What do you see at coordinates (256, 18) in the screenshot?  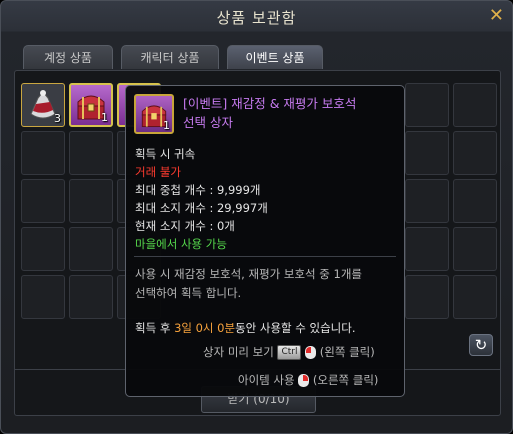 I see `window-title: 상품 보관함` at bounding box center [256, 18].